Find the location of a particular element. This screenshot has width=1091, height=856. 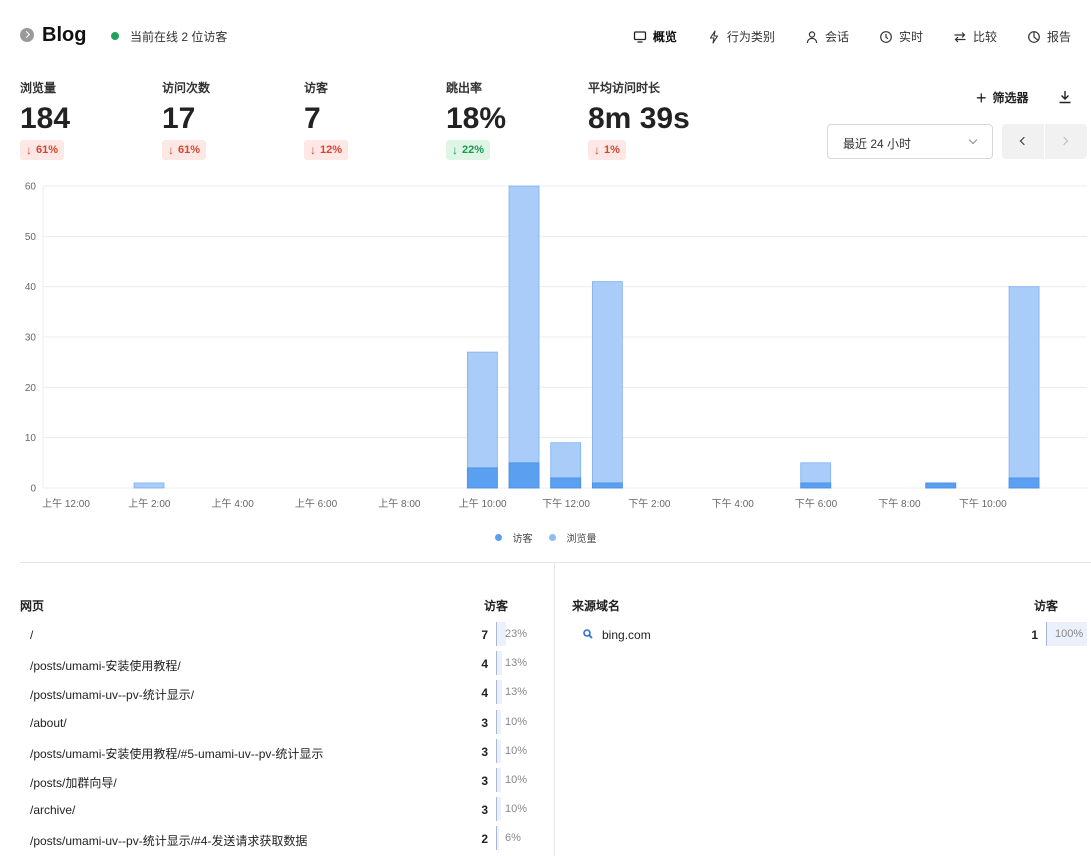

x-tick-label: 上午 10:00 is located at coordinates (483, 503).